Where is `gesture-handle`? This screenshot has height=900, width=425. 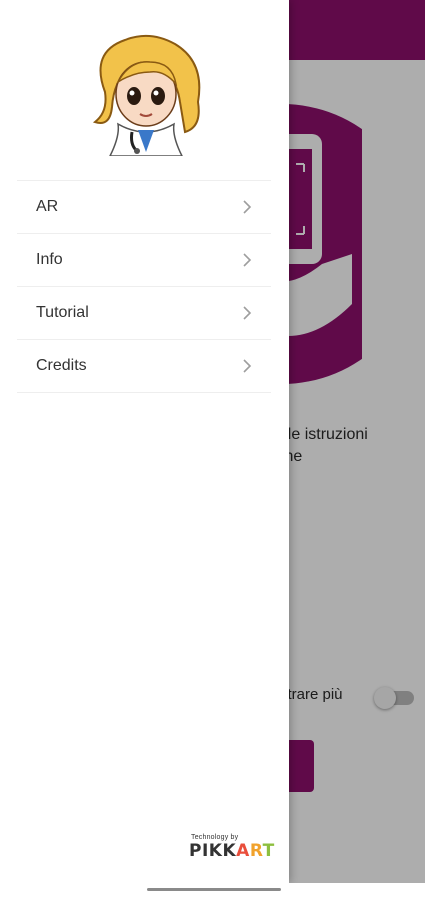 gesture-handle is located at coordinates (214, 889).